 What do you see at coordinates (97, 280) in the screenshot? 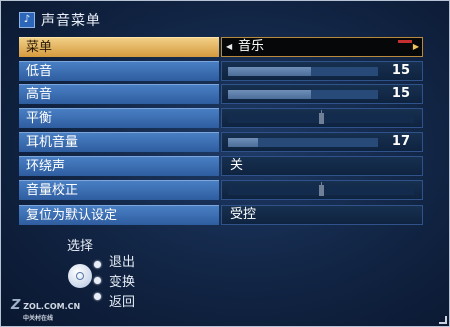
I see `change-dot-icon` at bounding box center [97, 280].